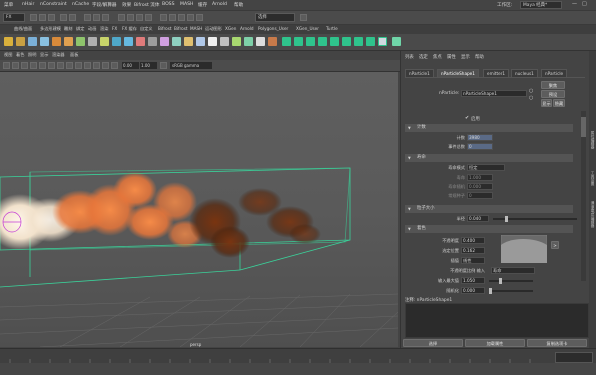 This screenshot has width=596, height=375. I want to click on playback-controls, so click(574, 357).